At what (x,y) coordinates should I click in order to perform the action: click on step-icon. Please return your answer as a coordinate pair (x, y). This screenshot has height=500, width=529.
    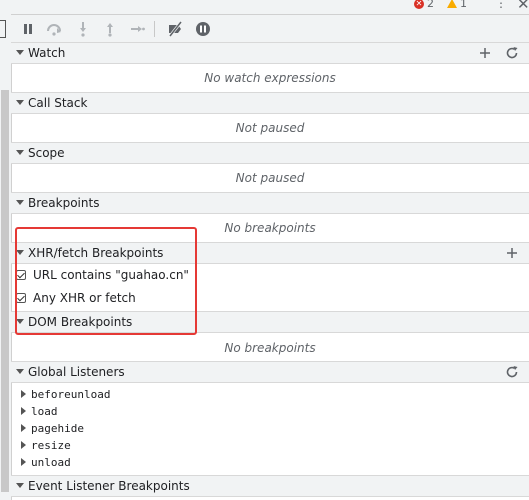
    Looking at the image, I should click on (137, 29).